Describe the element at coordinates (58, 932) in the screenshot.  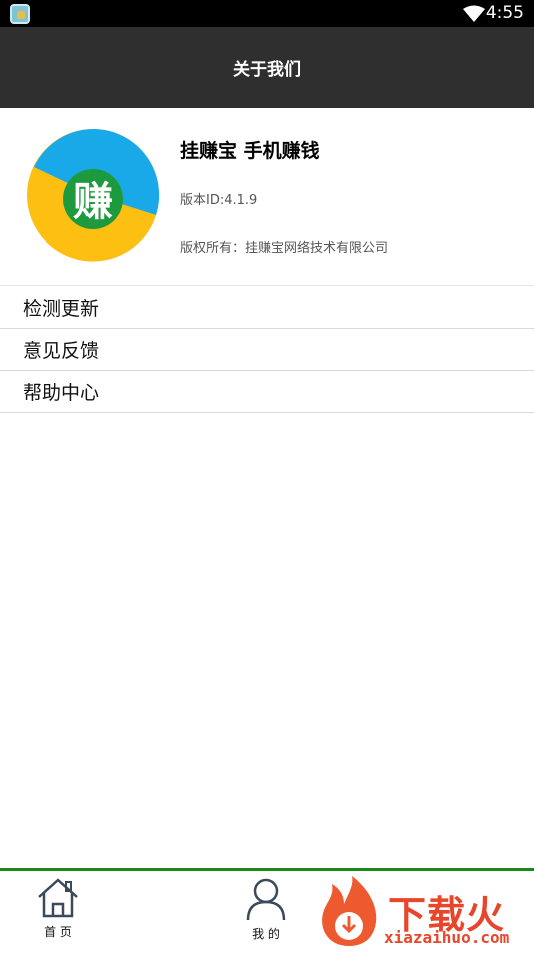
I see `nav-label-home: 首 页` at that location.